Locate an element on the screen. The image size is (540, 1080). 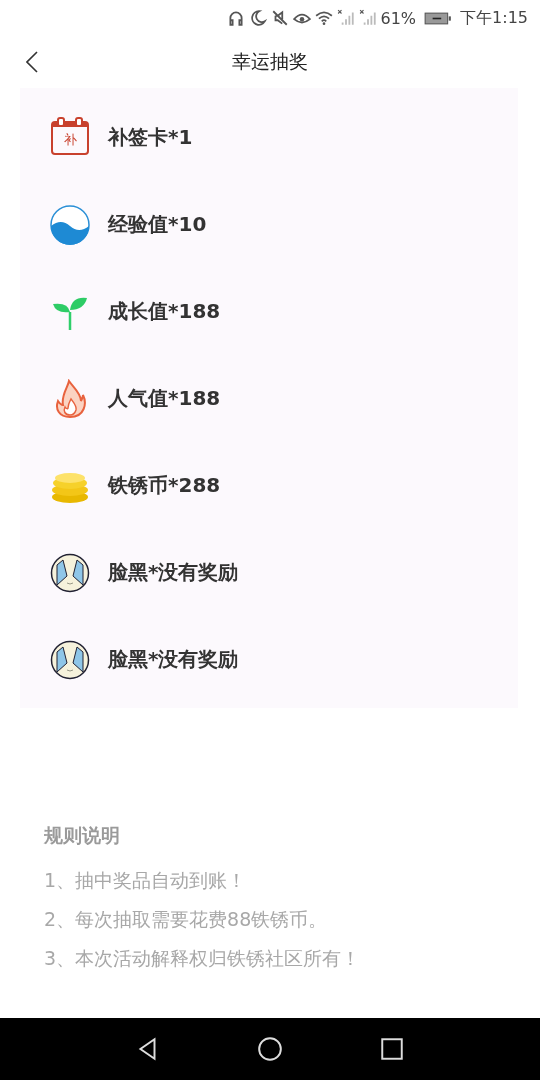
prize-label: 铁锈币*288 is located at coordinates (164, 485).